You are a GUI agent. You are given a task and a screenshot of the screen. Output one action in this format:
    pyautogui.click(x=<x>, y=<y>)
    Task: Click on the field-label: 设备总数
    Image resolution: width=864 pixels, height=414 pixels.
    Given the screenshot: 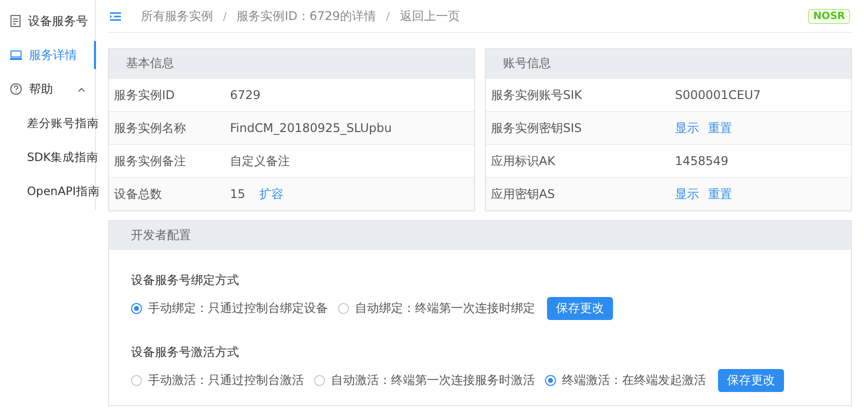 What is the action you would take?
    pyautogui.click(x=138, y=194)
    